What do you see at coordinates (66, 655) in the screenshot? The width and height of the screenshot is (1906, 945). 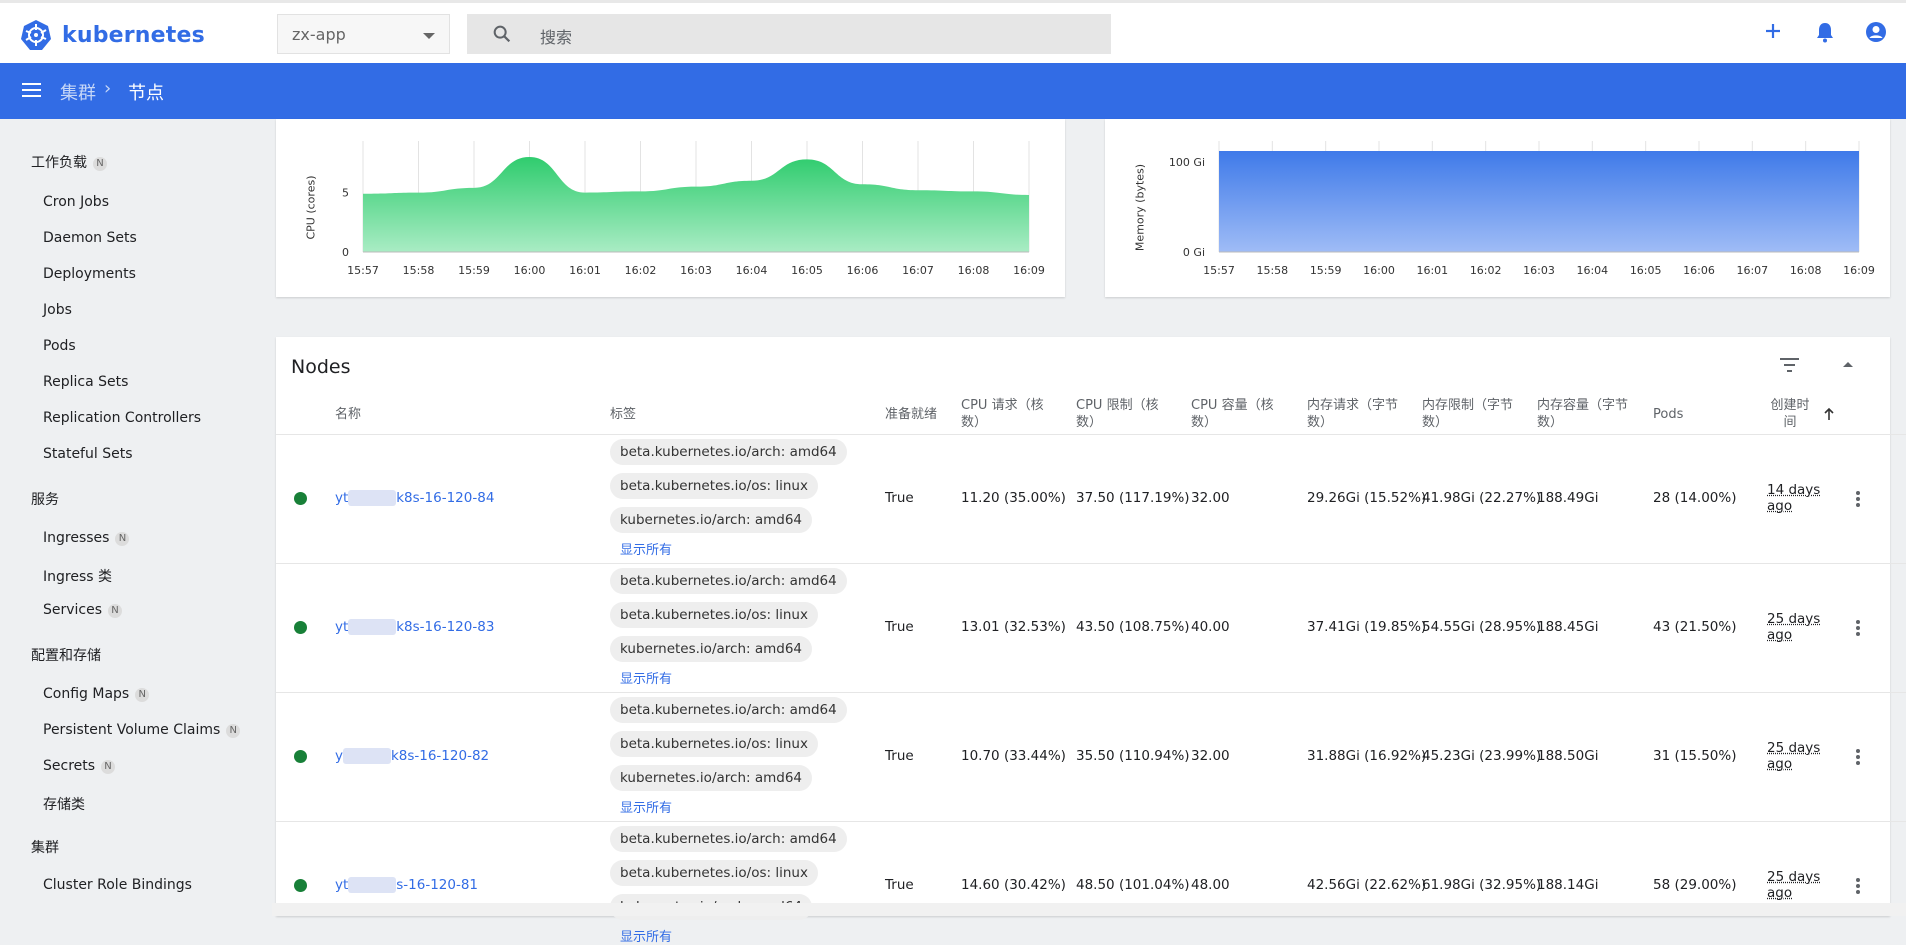 I see `sidebar-section-config-storage: 配置和存储` at bounding box center [66, 655].